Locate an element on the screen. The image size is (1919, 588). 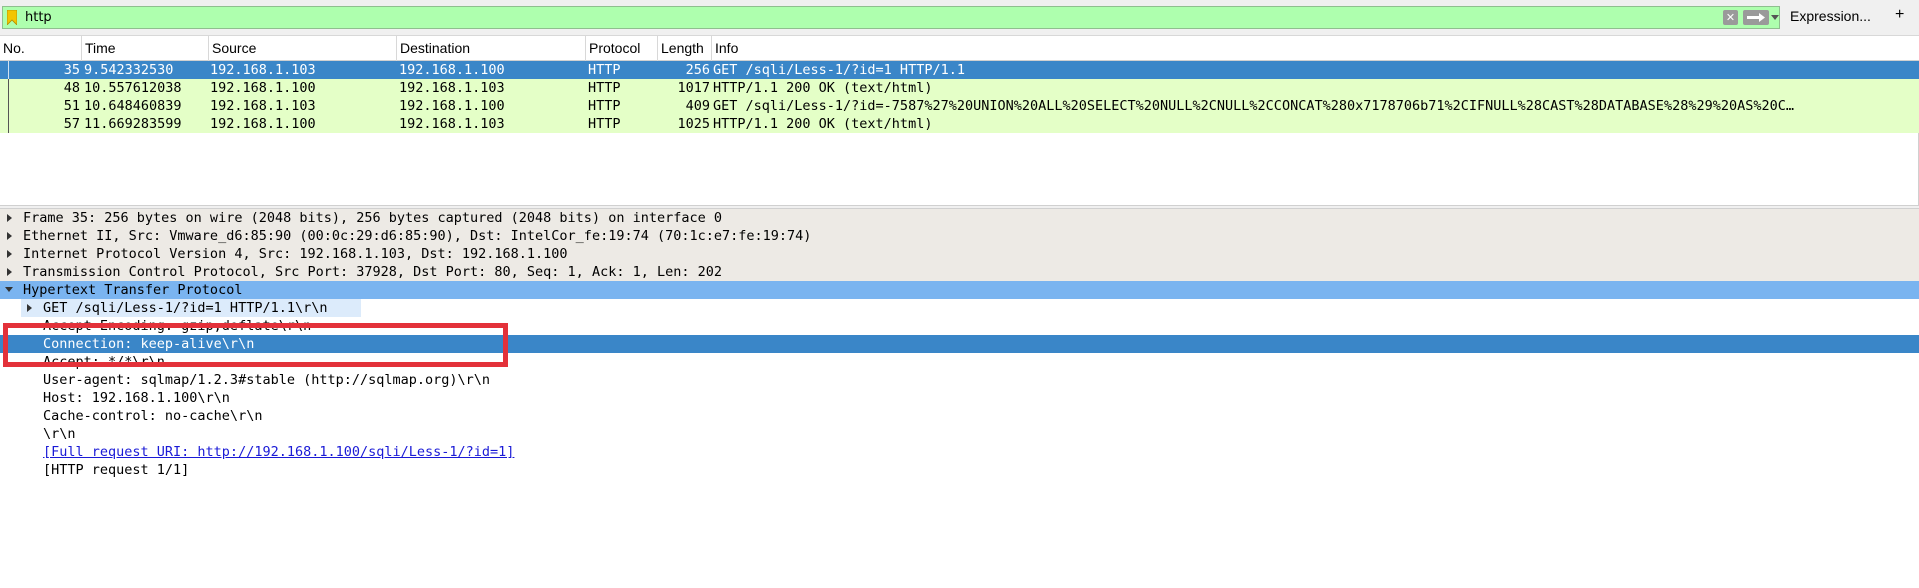
packet-time: 11.669283599 is located at coordinates (133, 124).